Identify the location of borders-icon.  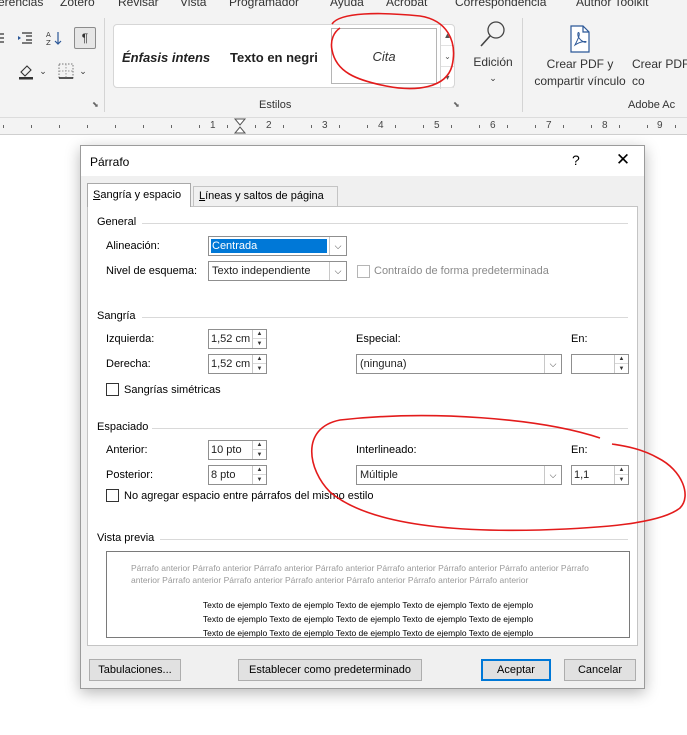
(66, 71).